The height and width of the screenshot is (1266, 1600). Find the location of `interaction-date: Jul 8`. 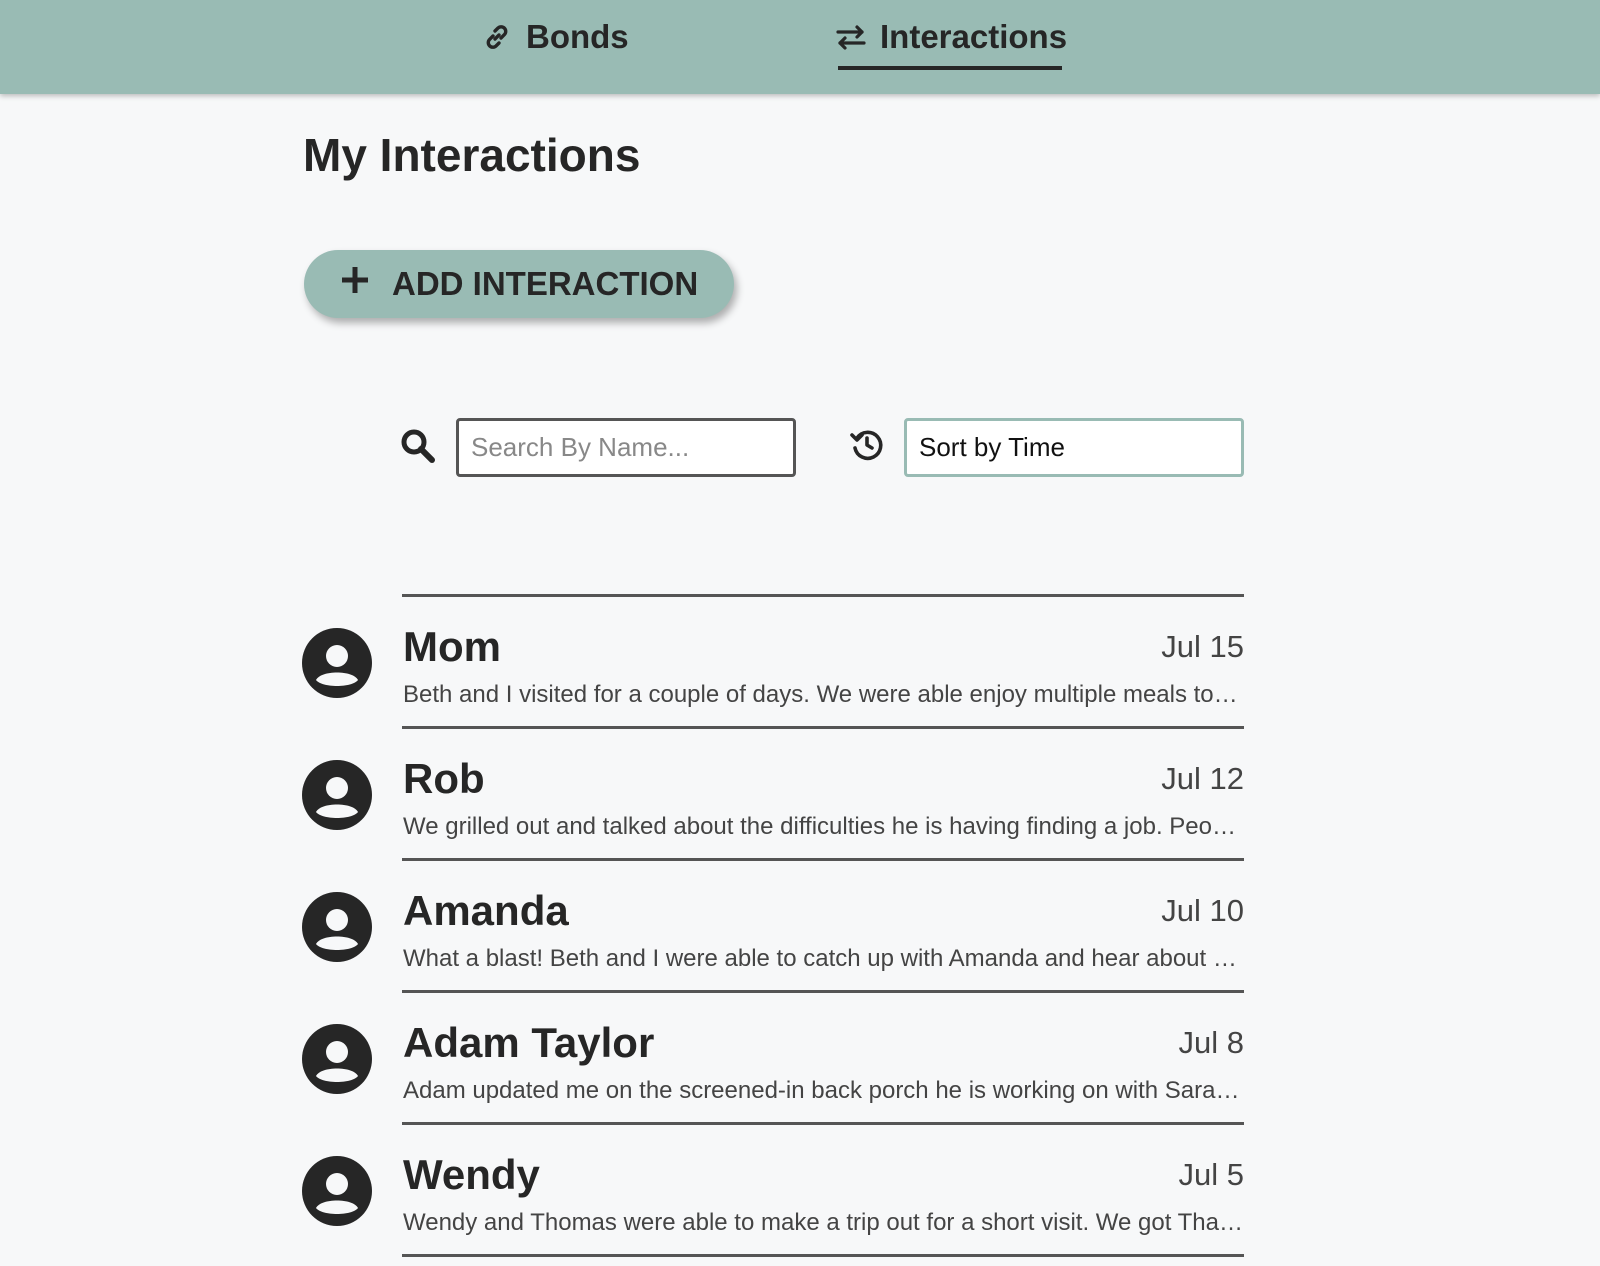

interaction-date: Jul 8 is located at coordinates (1211, 1042).